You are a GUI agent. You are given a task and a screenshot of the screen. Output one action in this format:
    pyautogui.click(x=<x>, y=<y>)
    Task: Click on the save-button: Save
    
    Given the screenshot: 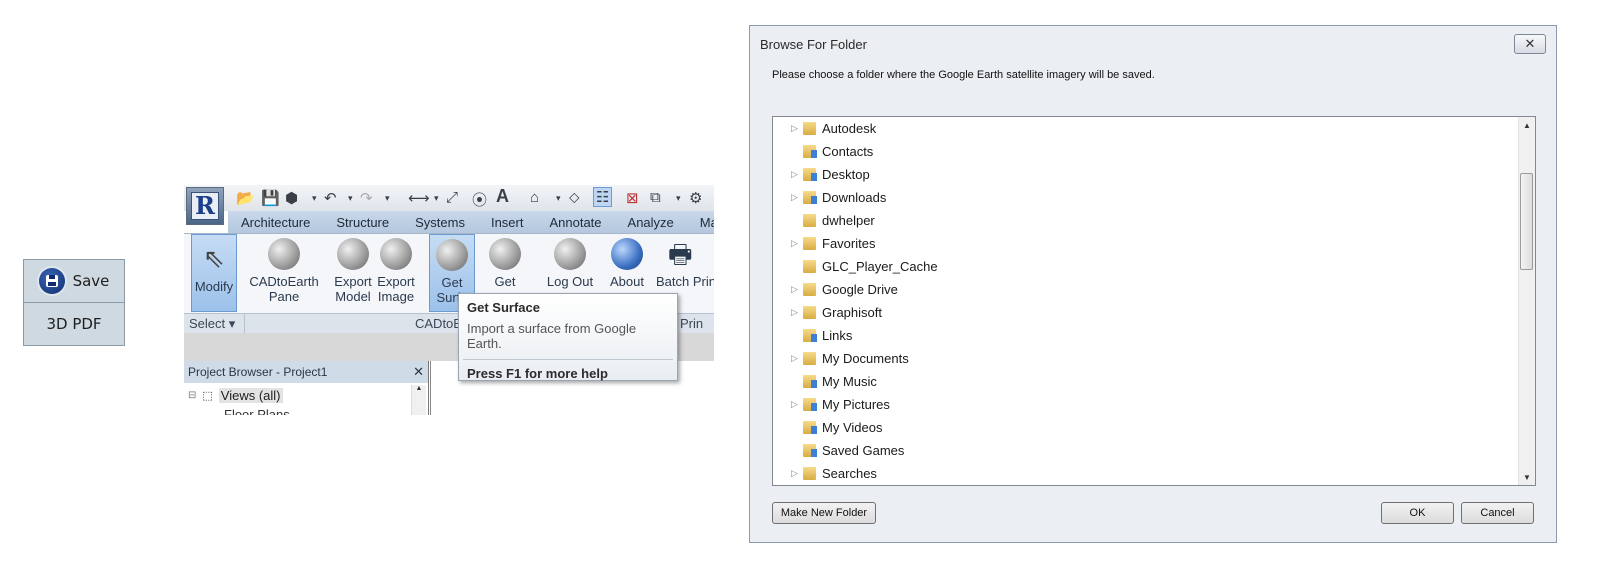 What is the action you would take?
    pyautogui.click(x=74, y=281)
    